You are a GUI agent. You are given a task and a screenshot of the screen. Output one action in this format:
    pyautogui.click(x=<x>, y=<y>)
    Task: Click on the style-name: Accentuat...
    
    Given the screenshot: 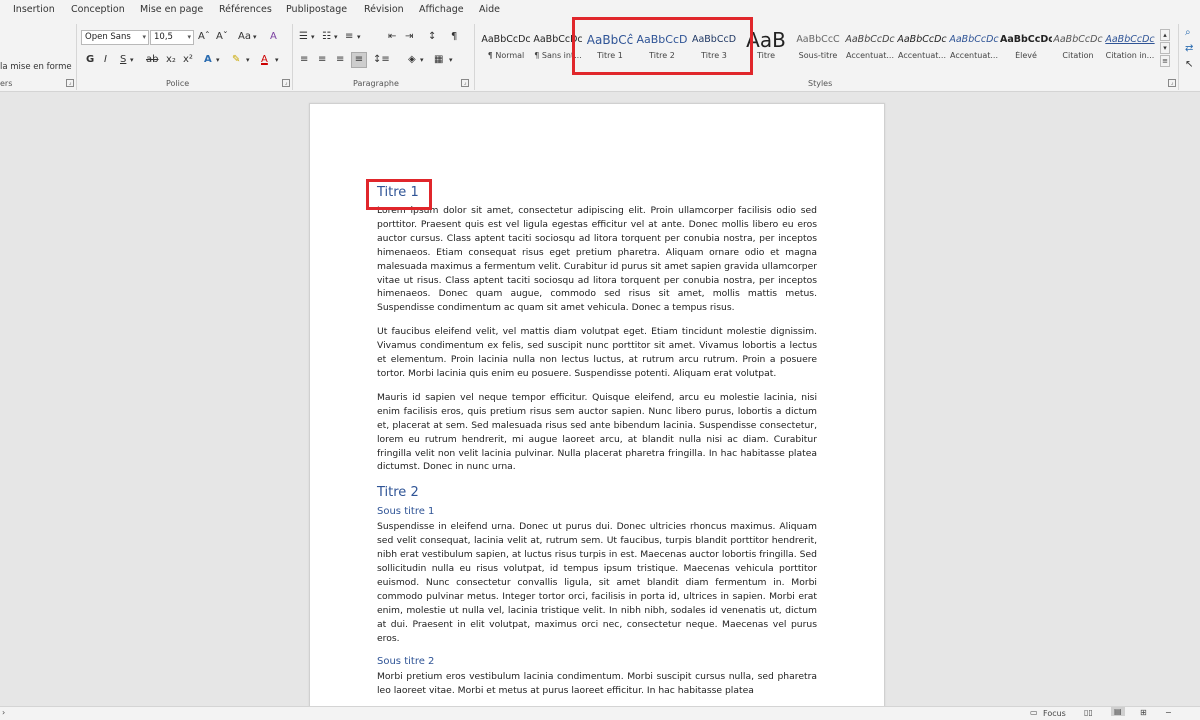 What is the action you would take?
    pyautogui.click(x=974, y=55)
    